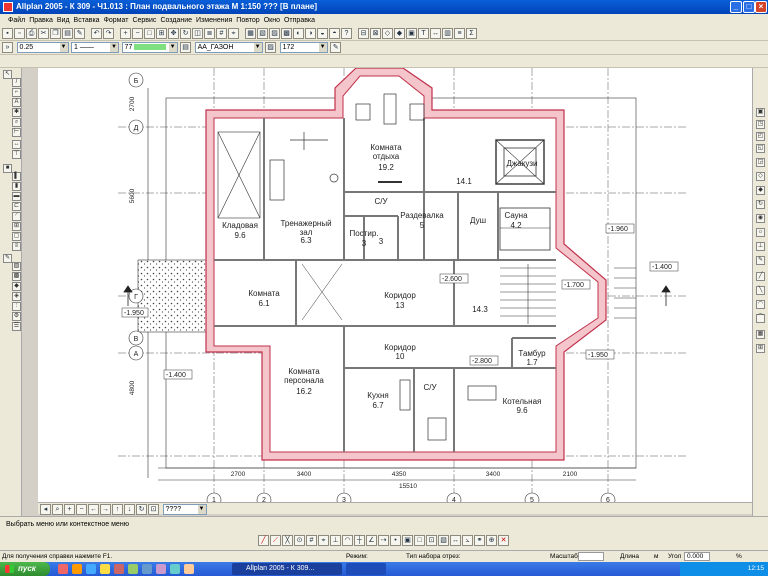 Image resolution: width=768 pixels, height=576 pixels. What do you see at coordinates (69, 509) in the screenshot?
I see `zoom-plus-icon: +` at bounding box center [69, 509].